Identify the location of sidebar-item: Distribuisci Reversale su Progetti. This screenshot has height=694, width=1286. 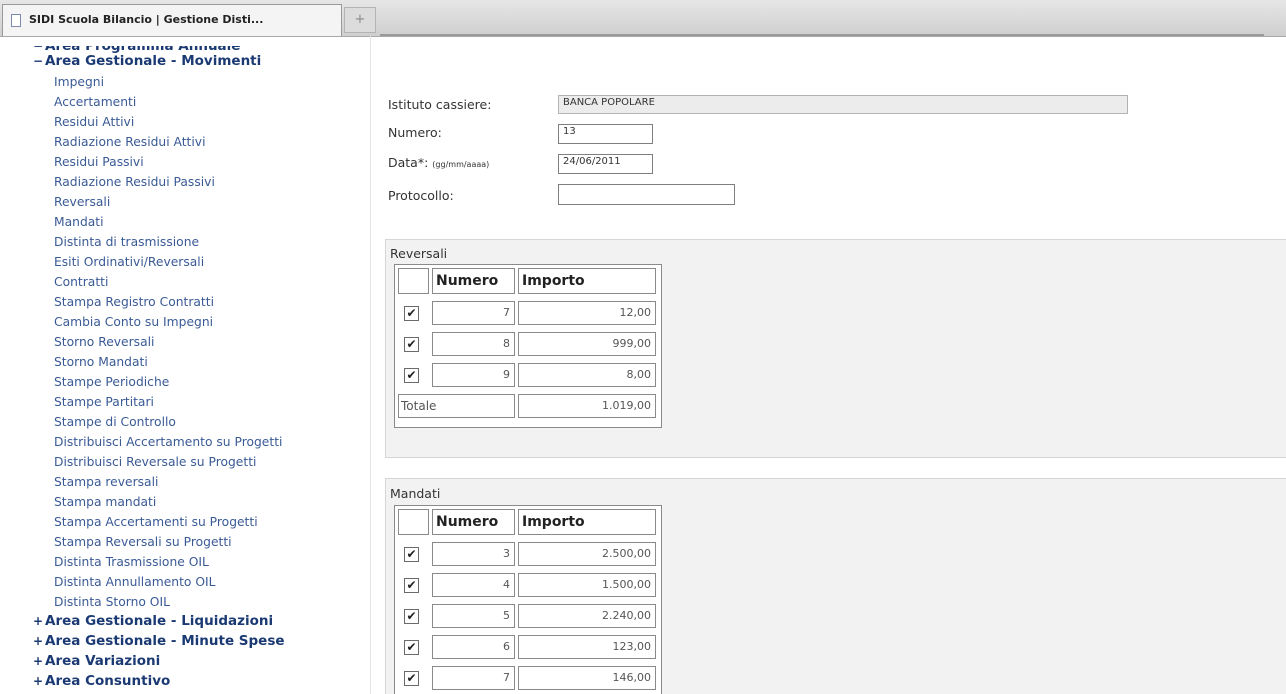
(155, 462).